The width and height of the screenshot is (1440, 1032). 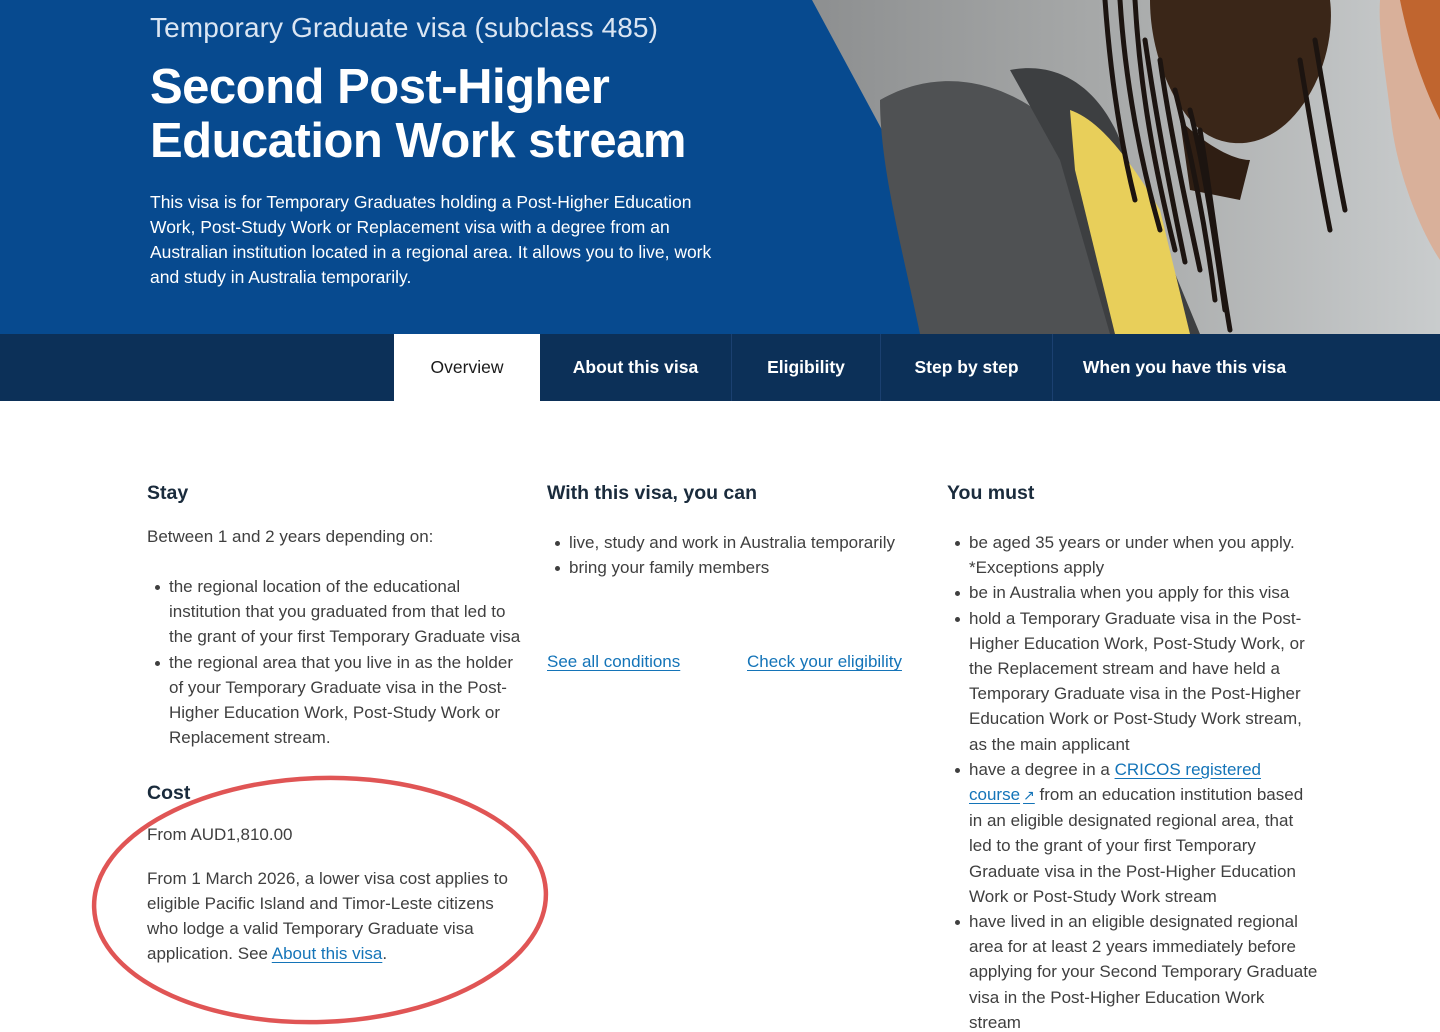 I want to click on you-must-heading: You must, so click(x=991, y=493).